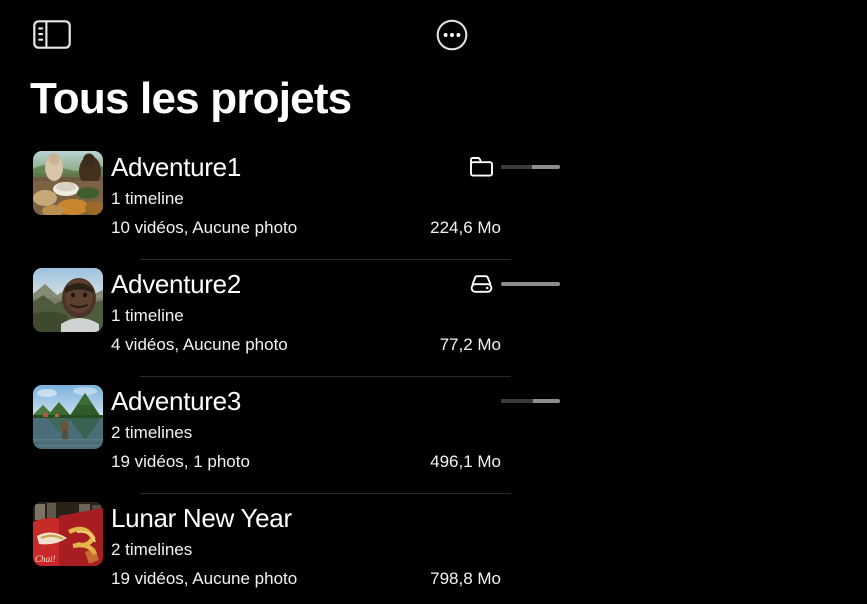  I want to click on project-media-counts: 4 vidéos, Aucune photo, so click(199, 344).